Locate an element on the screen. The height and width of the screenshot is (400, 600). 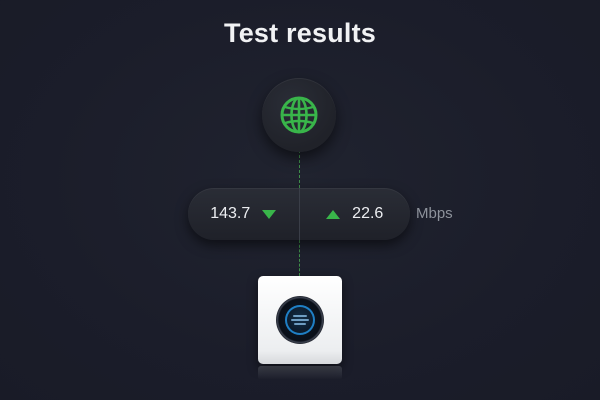
router-icon is located at coordinates (300, 320).